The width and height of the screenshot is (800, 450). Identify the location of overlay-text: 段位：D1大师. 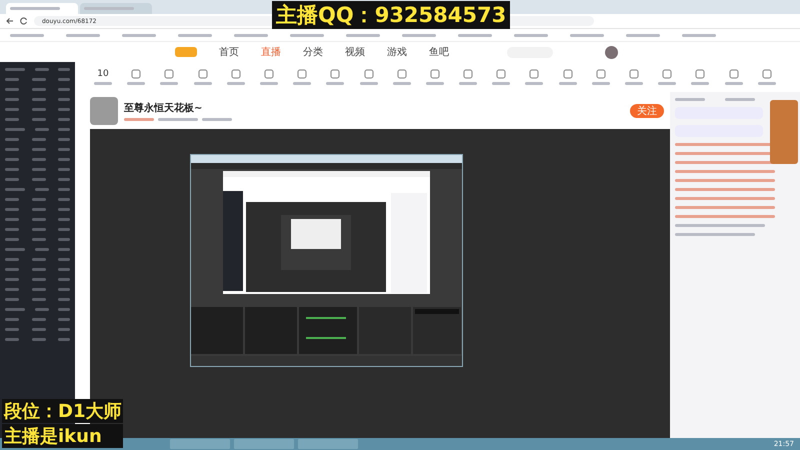
(63, 411).